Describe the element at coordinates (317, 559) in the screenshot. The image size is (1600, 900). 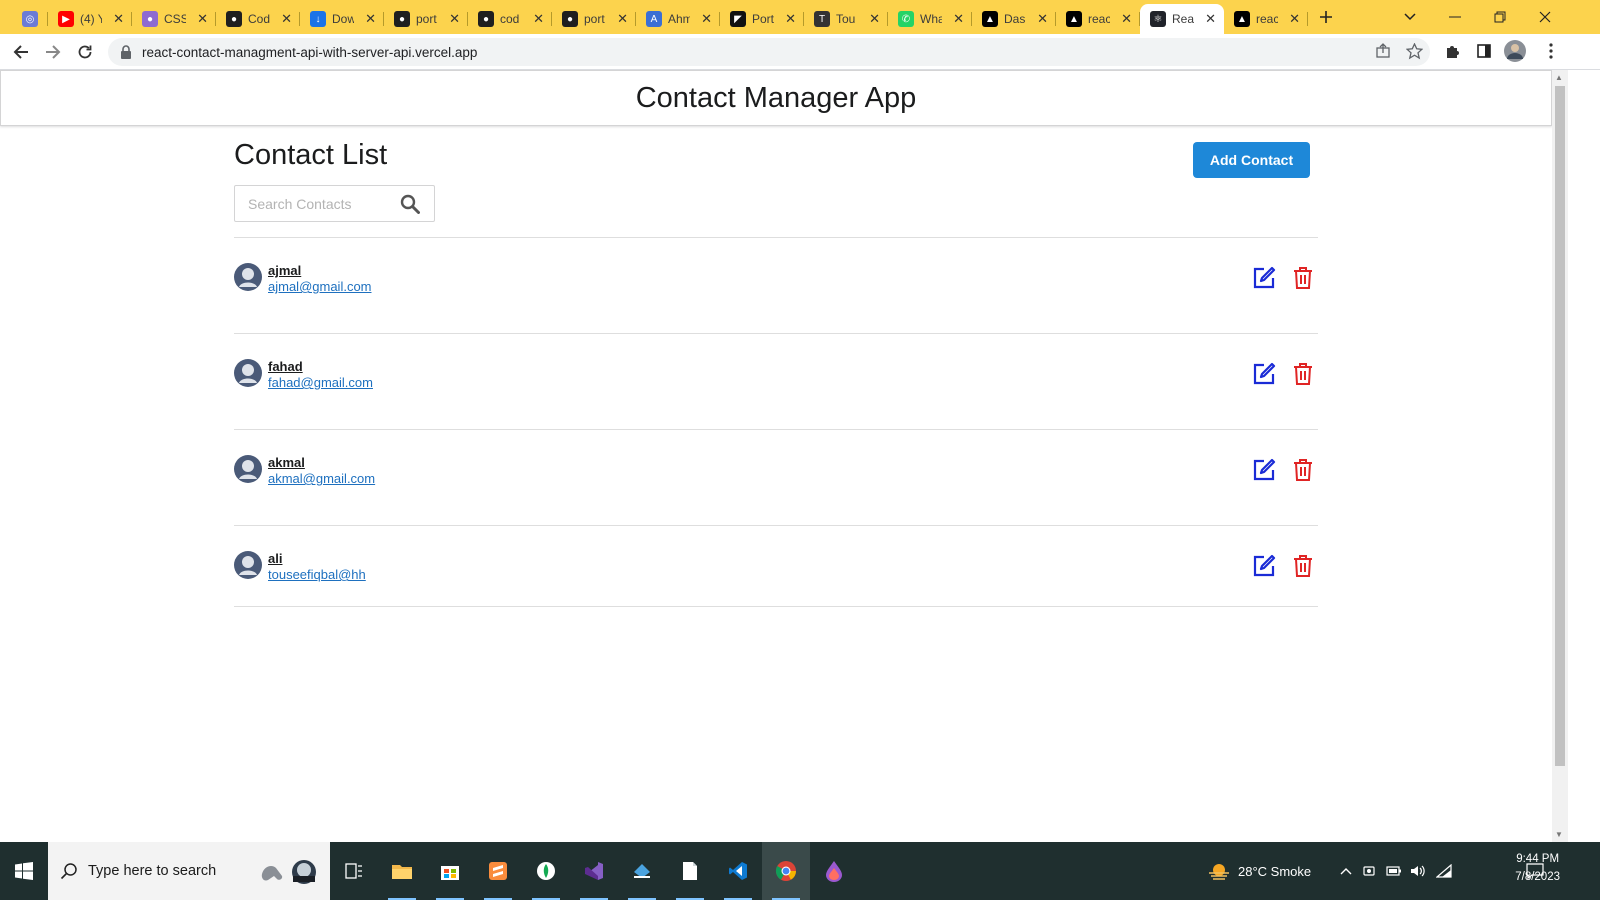
I see `contact-name: ali` at that location.